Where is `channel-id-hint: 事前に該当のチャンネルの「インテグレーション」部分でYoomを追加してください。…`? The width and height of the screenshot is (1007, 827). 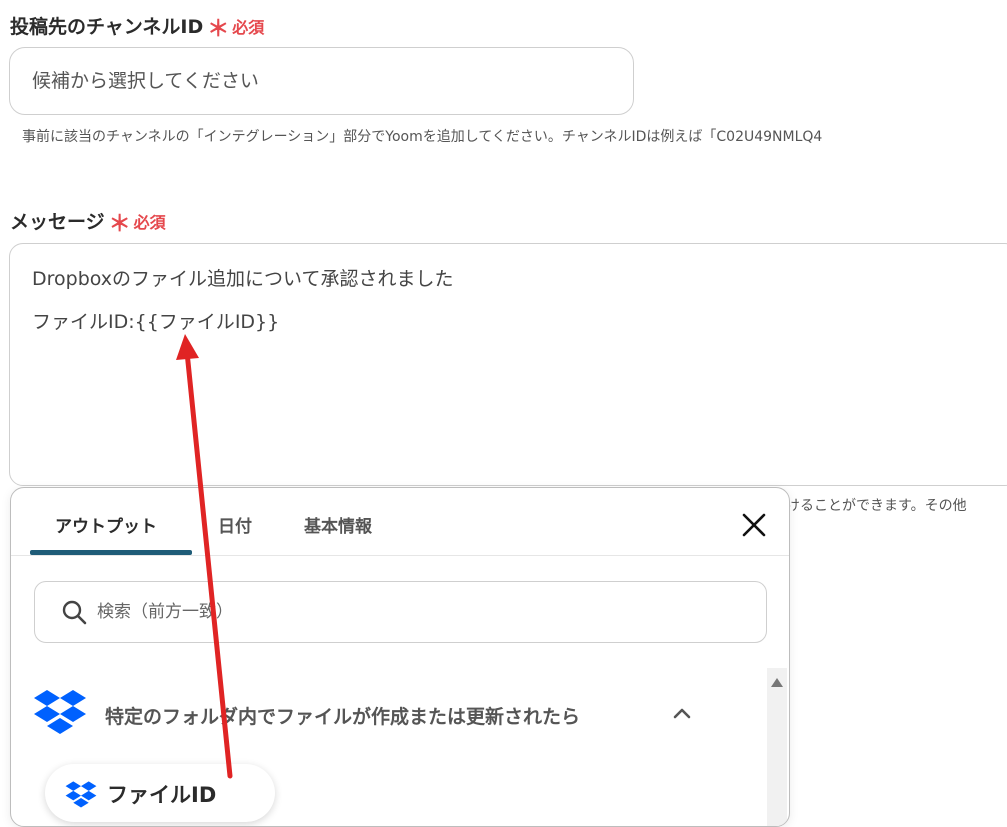
channel-id-hint: 事前に該当のチャンネルの「インテグレーション」部分でYoomを追加してください。… is located at coordinates (422, 137).